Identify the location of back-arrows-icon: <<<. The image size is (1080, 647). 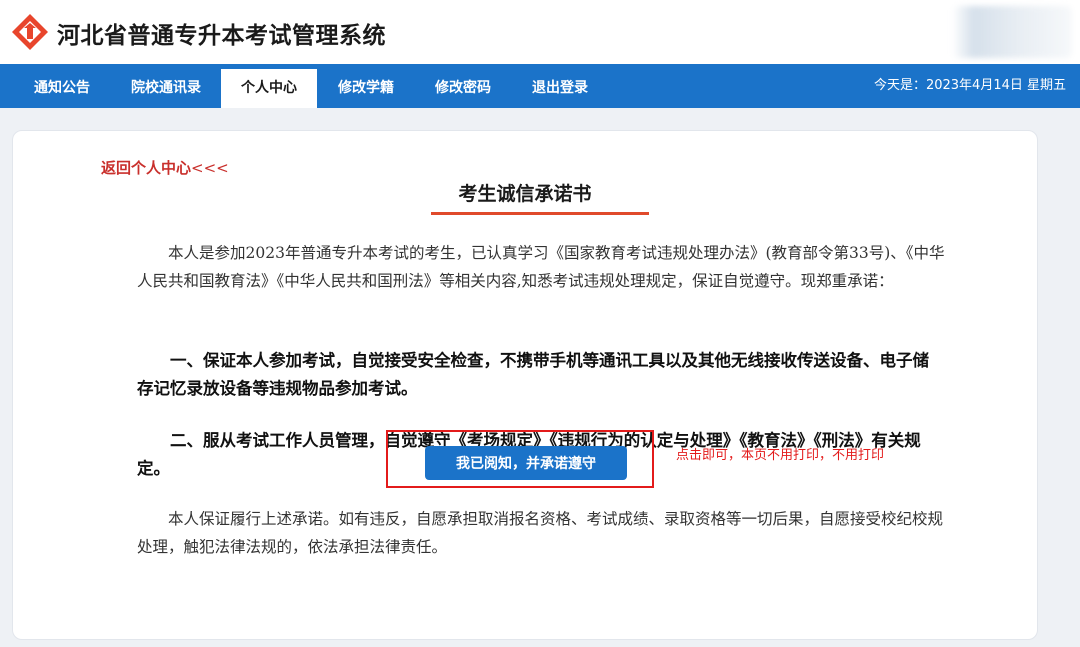
(210, 168).